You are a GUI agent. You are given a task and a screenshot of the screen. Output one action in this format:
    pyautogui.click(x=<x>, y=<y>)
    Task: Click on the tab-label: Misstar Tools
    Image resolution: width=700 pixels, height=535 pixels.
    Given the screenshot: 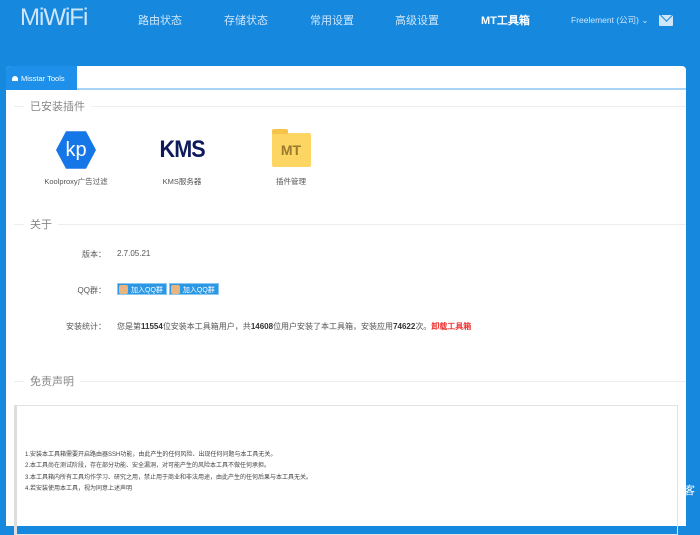 What is the action you would take?
    pyautogui.click(x=43, y=78)
    